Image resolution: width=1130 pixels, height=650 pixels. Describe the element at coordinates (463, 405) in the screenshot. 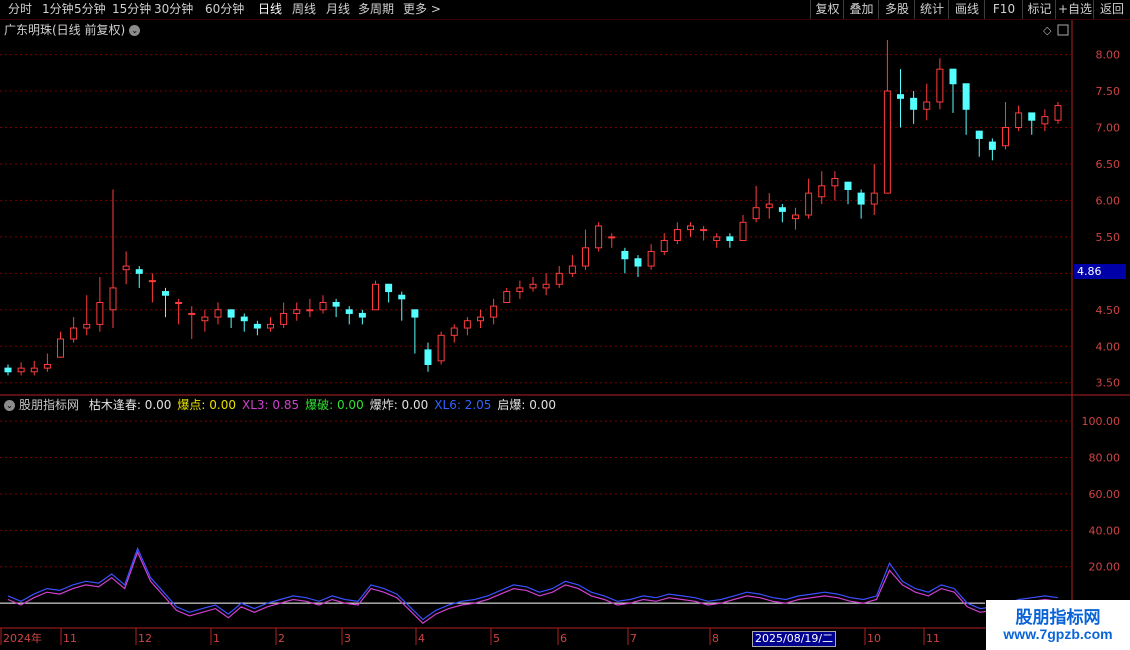

I see `indicator-field-5: XL6: 2.05` at that location.